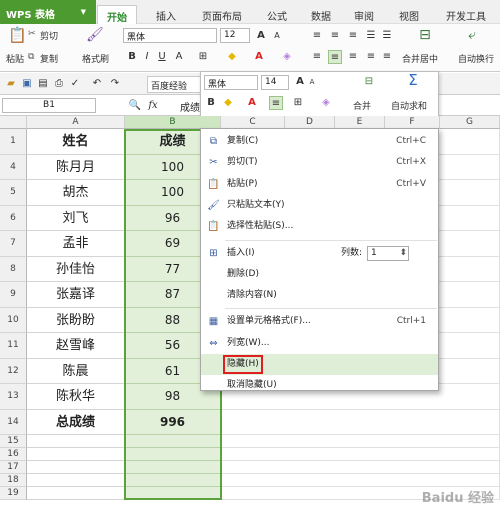 This screenshot has width=500, height=511. Describe the element at coordinates (49, 105) in the screenshot. I see `name-box: B1` at that location.